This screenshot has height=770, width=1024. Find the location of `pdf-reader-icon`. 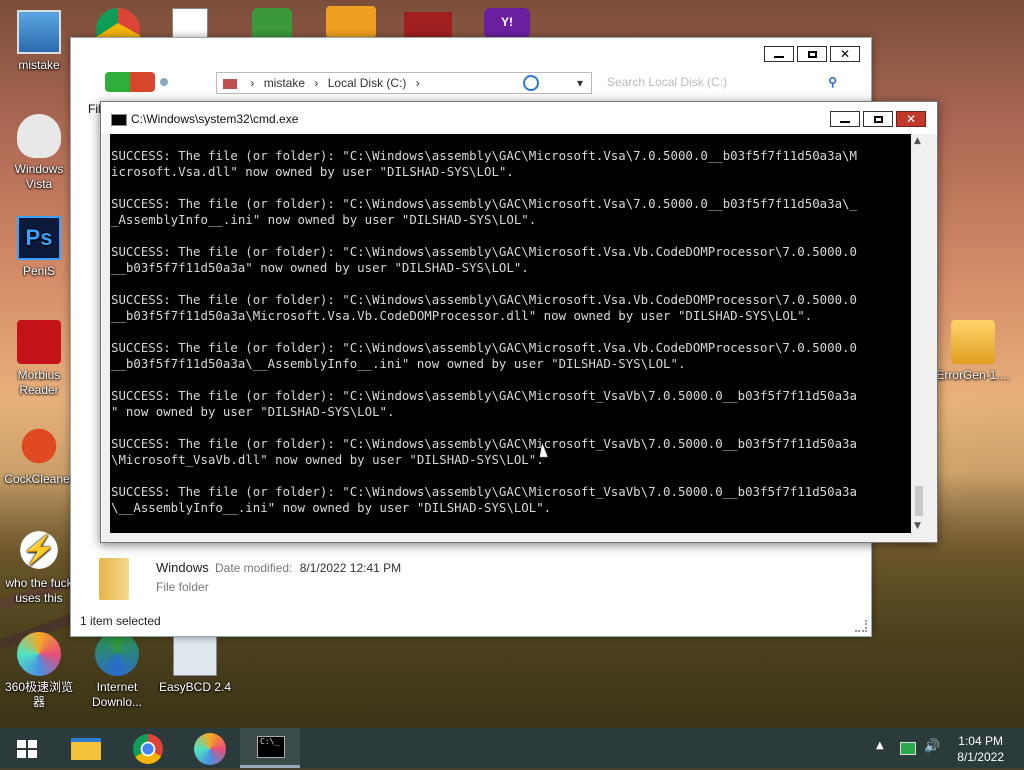

pdf-reader-icon is located at coordinates (39, 342).